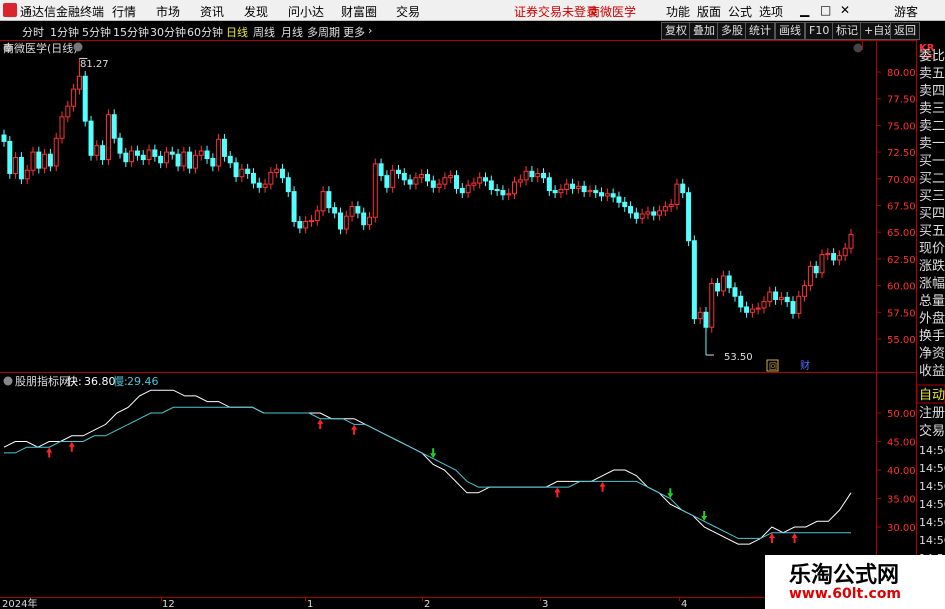 Image resolution: width=945 pixels, height=609 pixels. Describe the element at coordinates (354, 429) in the screenshot. I see `buy-arrow-icon` at that location.